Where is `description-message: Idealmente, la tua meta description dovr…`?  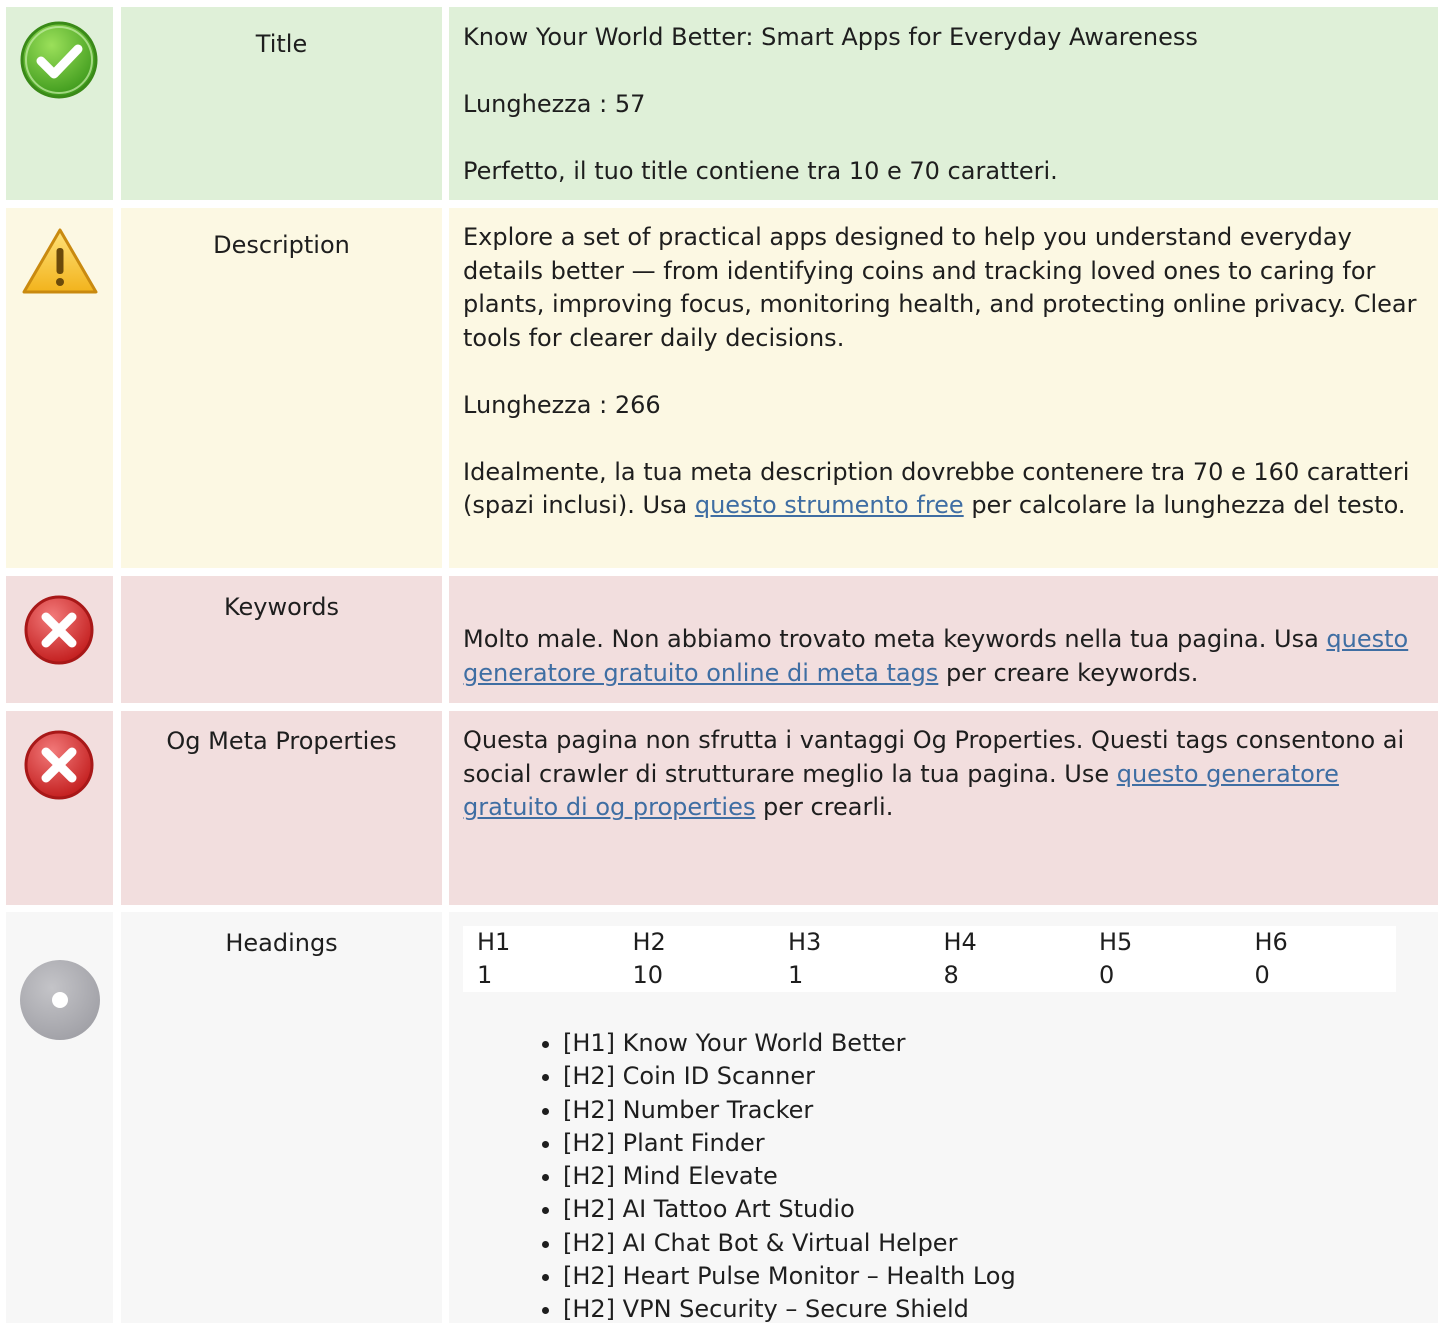 description-message: Idealmente, la tua meta description dovr… is located at coordinates (943, 489).